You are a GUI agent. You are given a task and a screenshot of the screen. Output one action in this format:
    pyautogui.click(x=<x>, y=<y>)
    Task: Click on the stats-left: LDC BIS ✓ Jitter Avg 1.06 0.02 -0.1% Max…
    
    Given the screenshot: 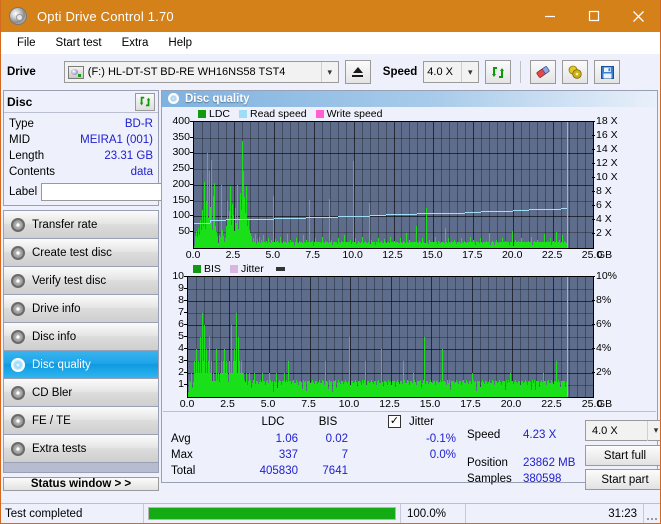 What is the action you would take?
    pyautogui.click(x=313, y=448)
    